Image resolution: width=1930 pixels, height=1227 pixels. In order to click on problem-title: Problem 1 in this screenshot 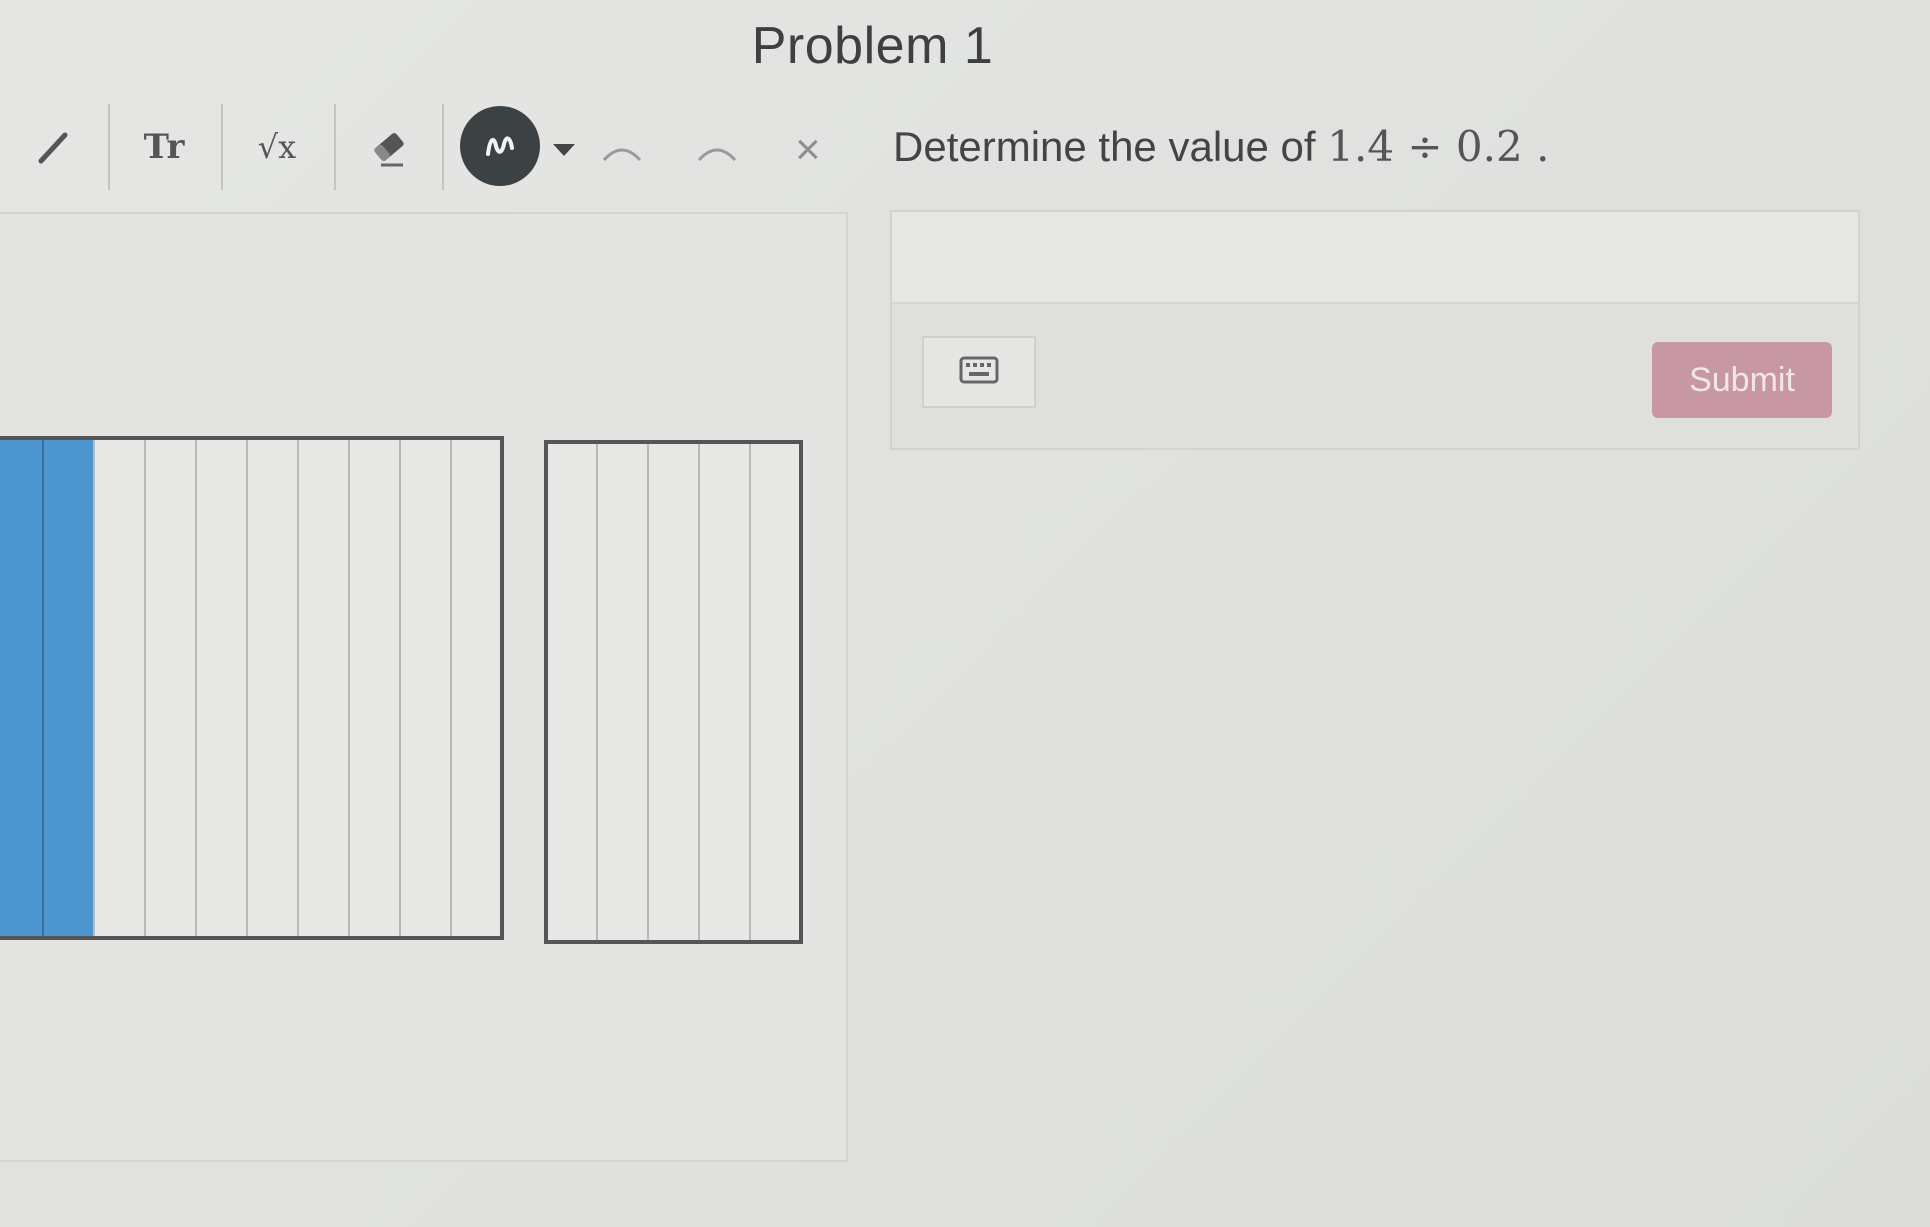, I will do `click(872, 46)`.